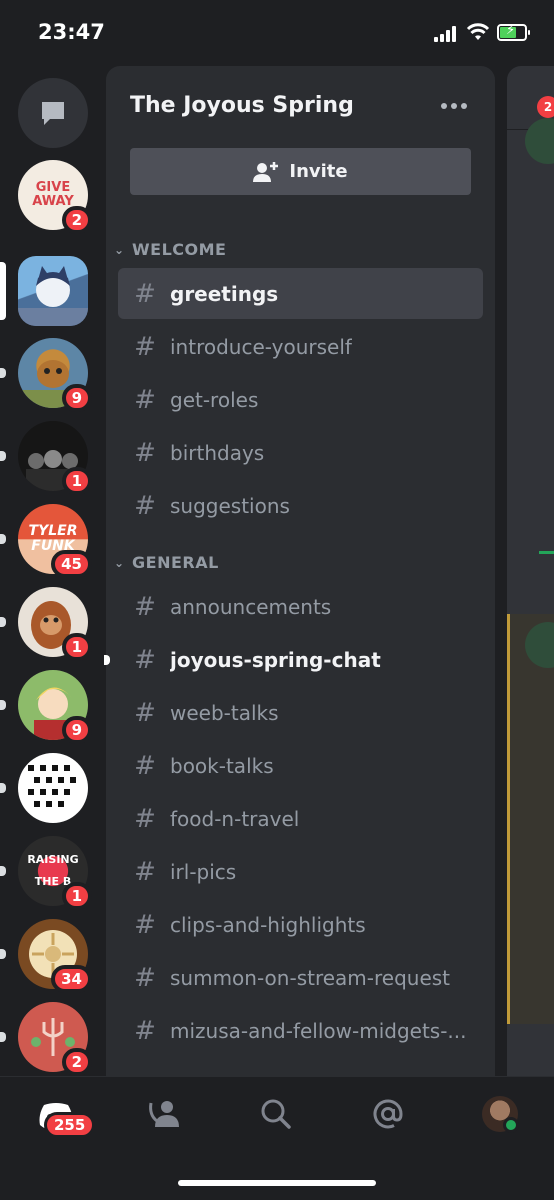 The image size is (554, 1200). I want to click on invite-label: Invite, so click(318, 171).